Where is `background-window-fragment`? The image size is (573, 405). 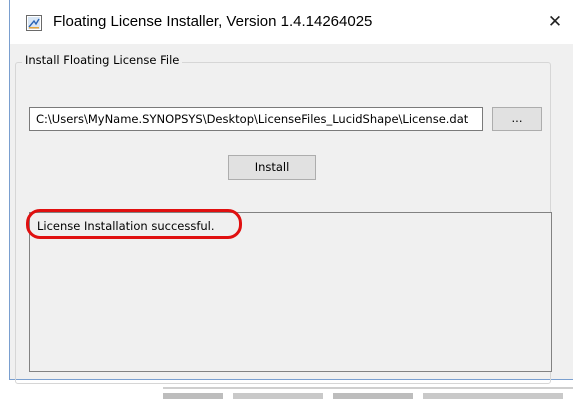
background-window-fragment is located at coordinates (368, 396).